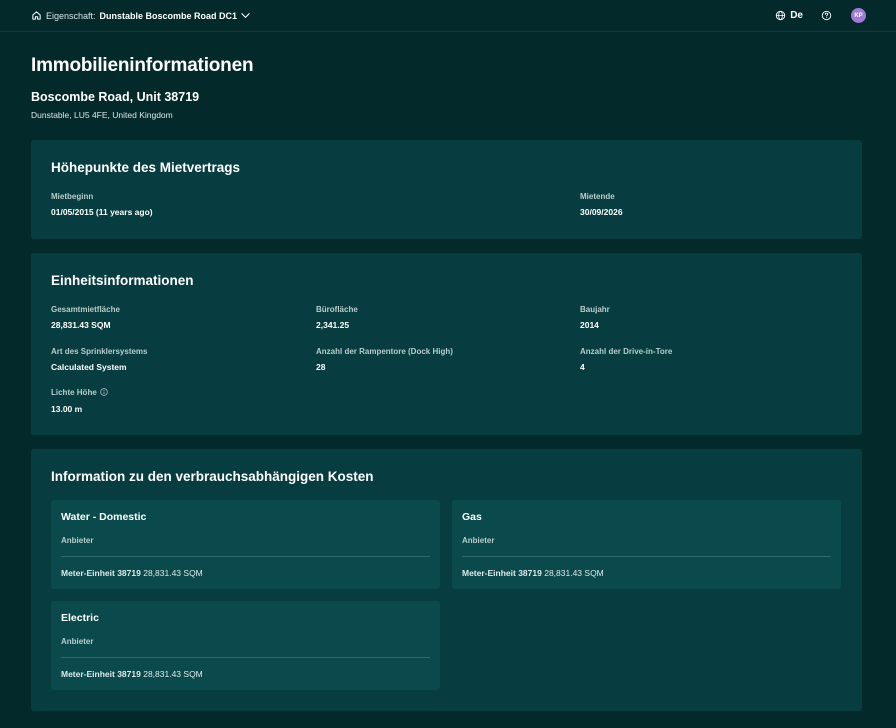 The height and width of the screenshot is (728, 896). I want to click on office-area-value: 2,341.25, so click(333, 325).